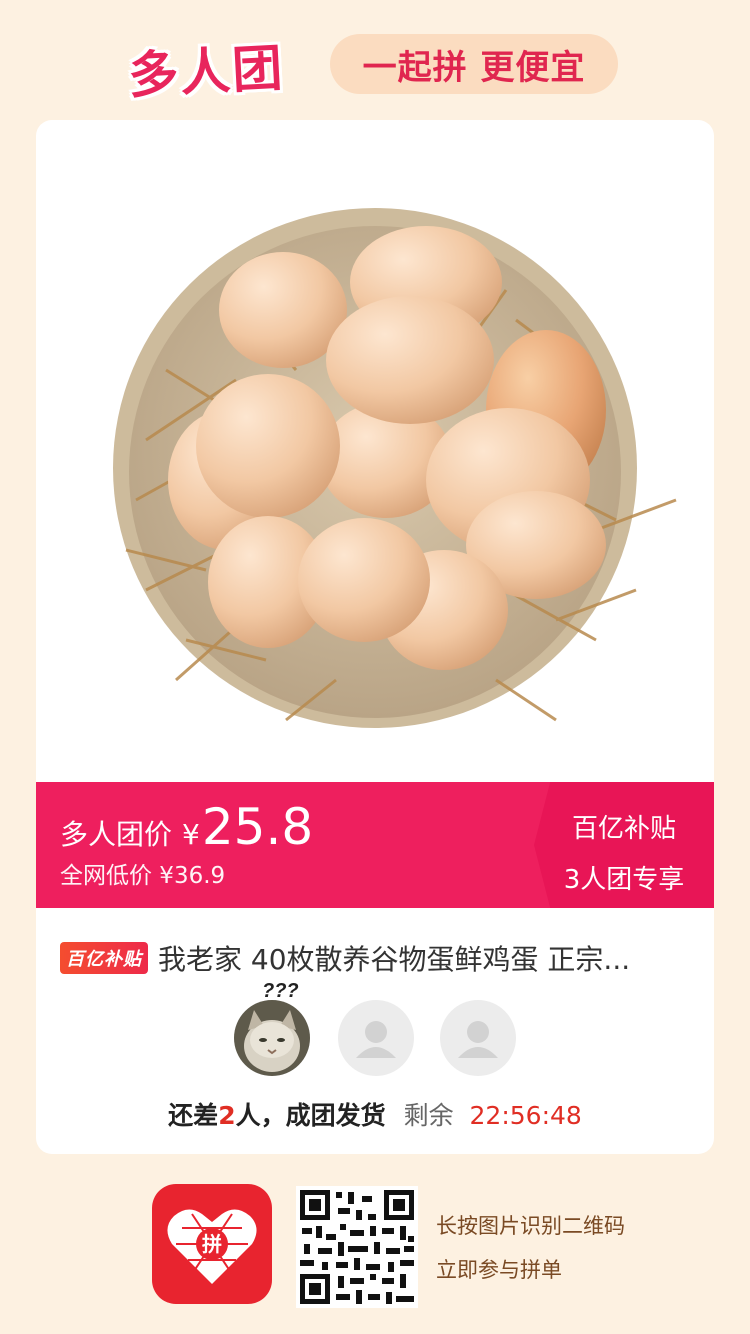 The height and width of the screenshot is (1334, 750). I want to click on avatar, so click(272, 1038).